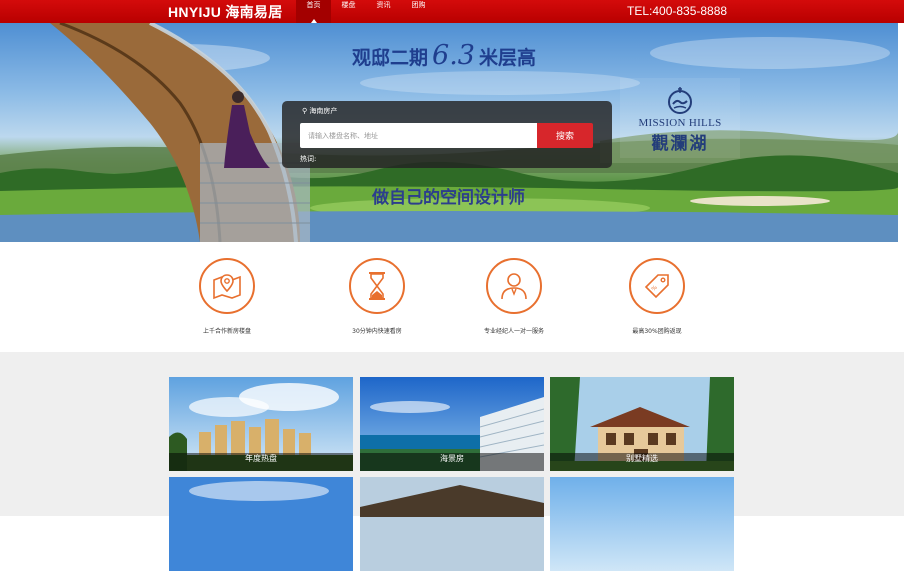  What do you see at coordinates (642, 462) in the screenshot?
I see `tile-caption: 别墅精选` at bounding box center [642, 462].